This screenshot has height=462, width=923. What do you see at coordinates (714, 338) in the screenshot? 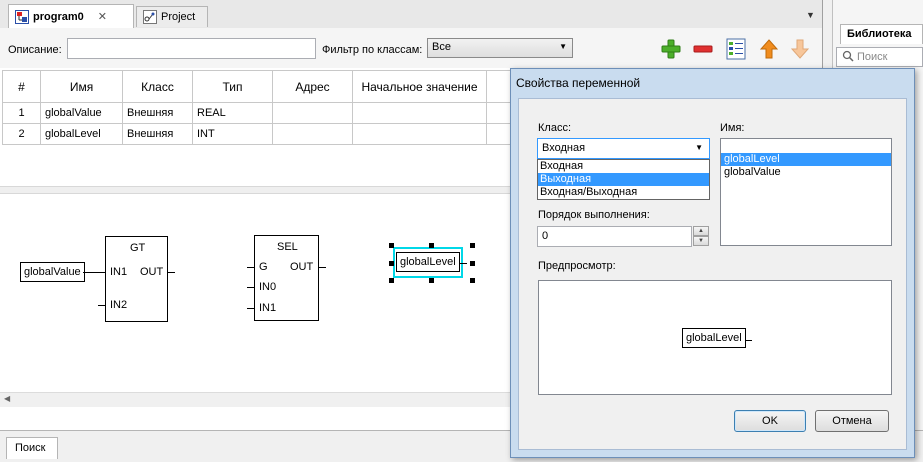
I see `preview-variable: globalLevel` at bounding box center [714, 338].